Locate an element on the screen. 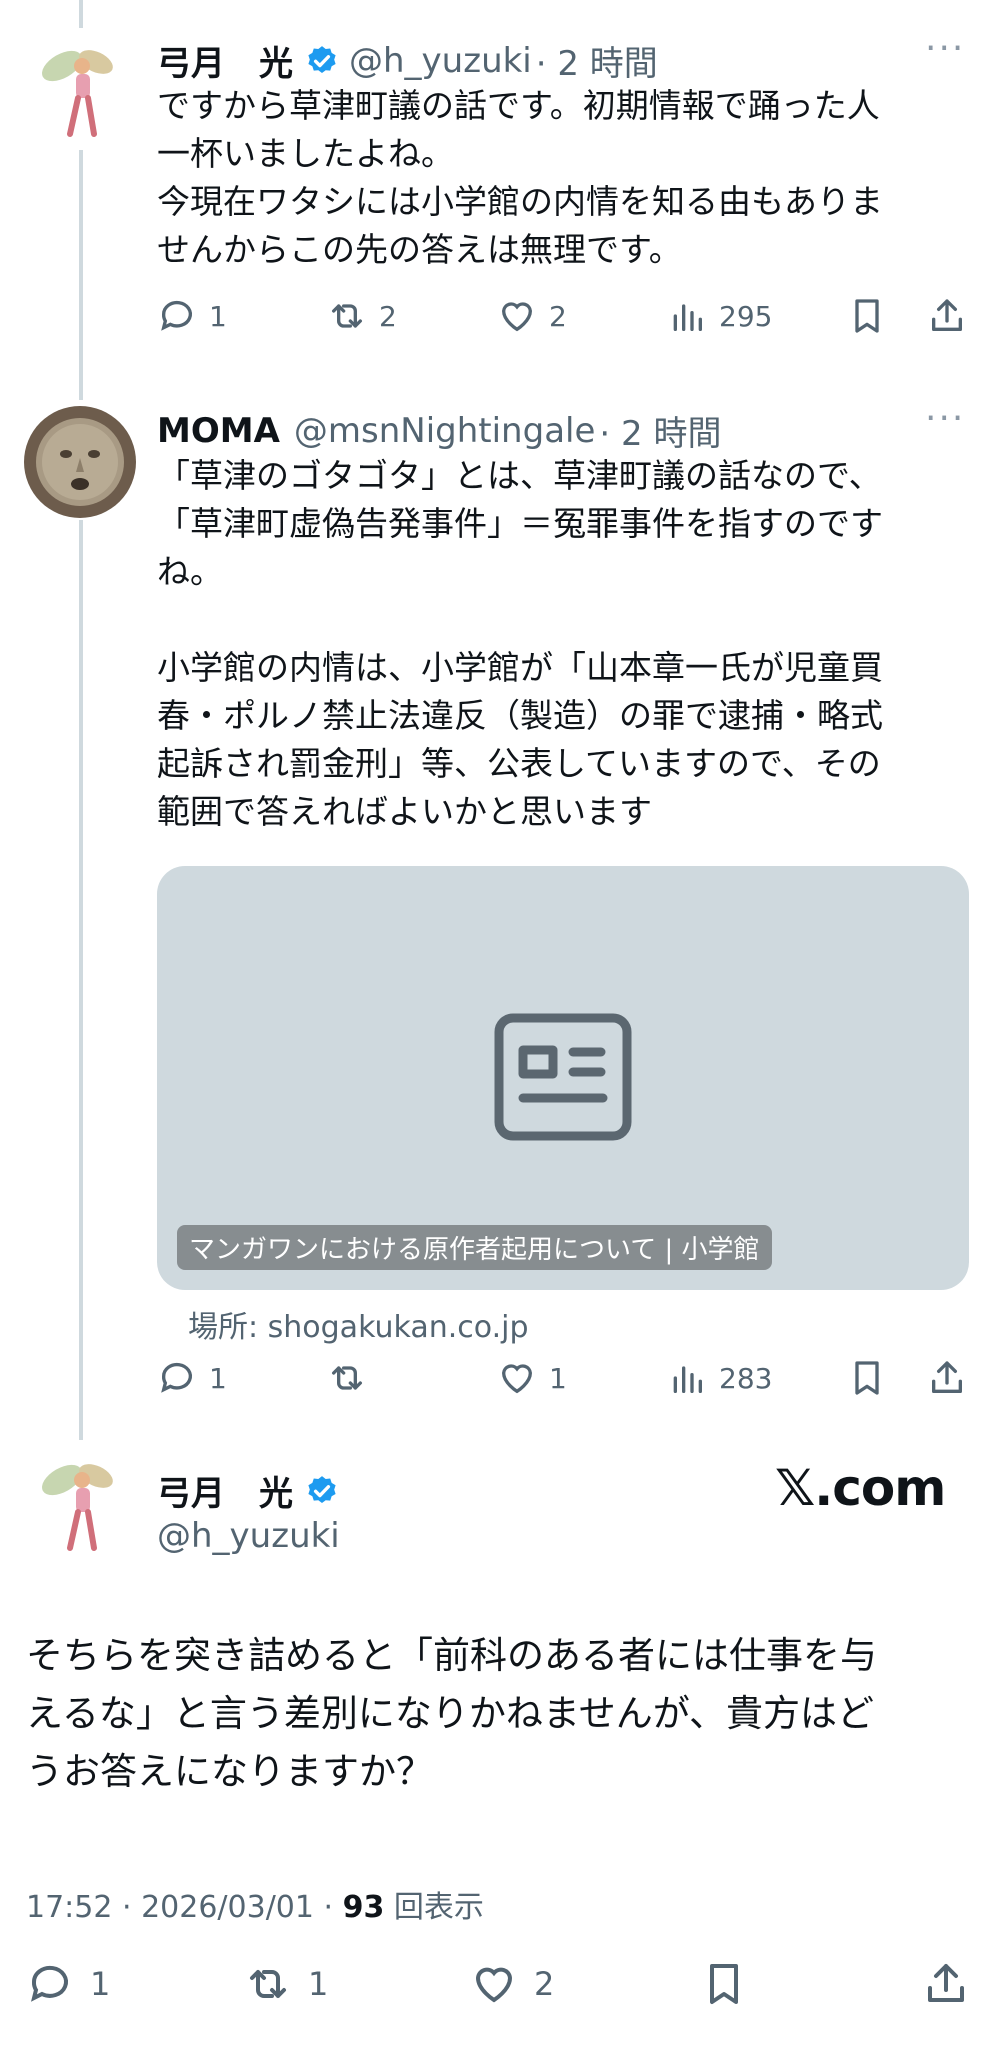  repost-count: 2 is located at coordinates (388, 316).